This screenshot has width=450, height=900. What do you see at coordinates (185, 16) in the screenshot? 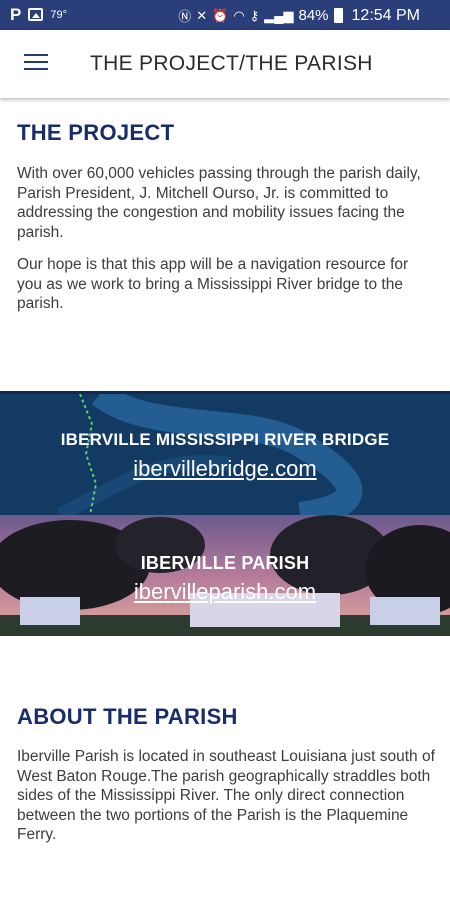
I see `nfc-icon: Ⓝ` at bounding box center [185, 16].